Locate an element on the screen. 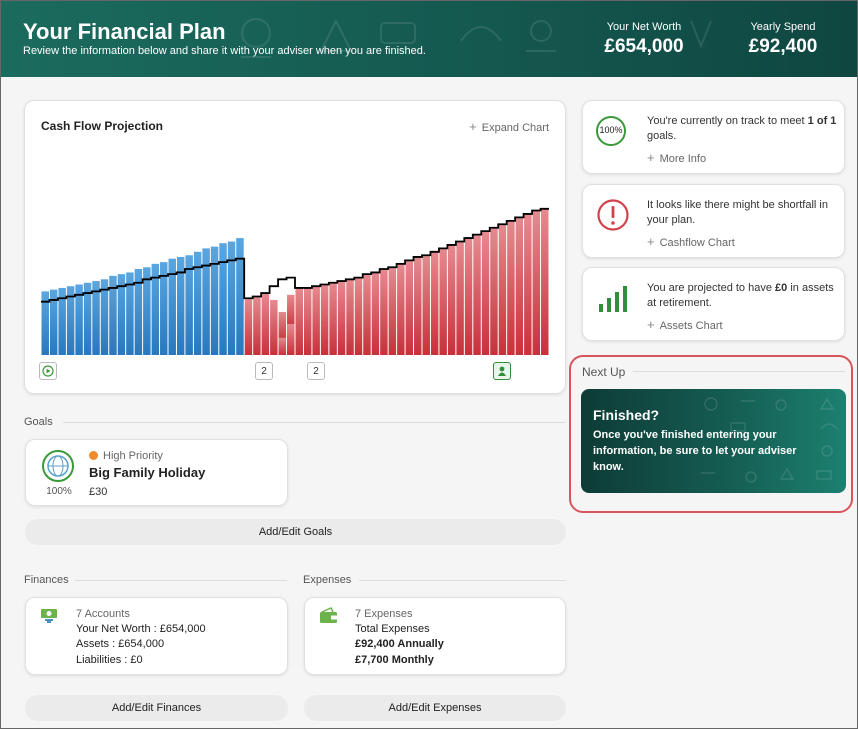  expenses-divider is located at coordinates (462, 580).